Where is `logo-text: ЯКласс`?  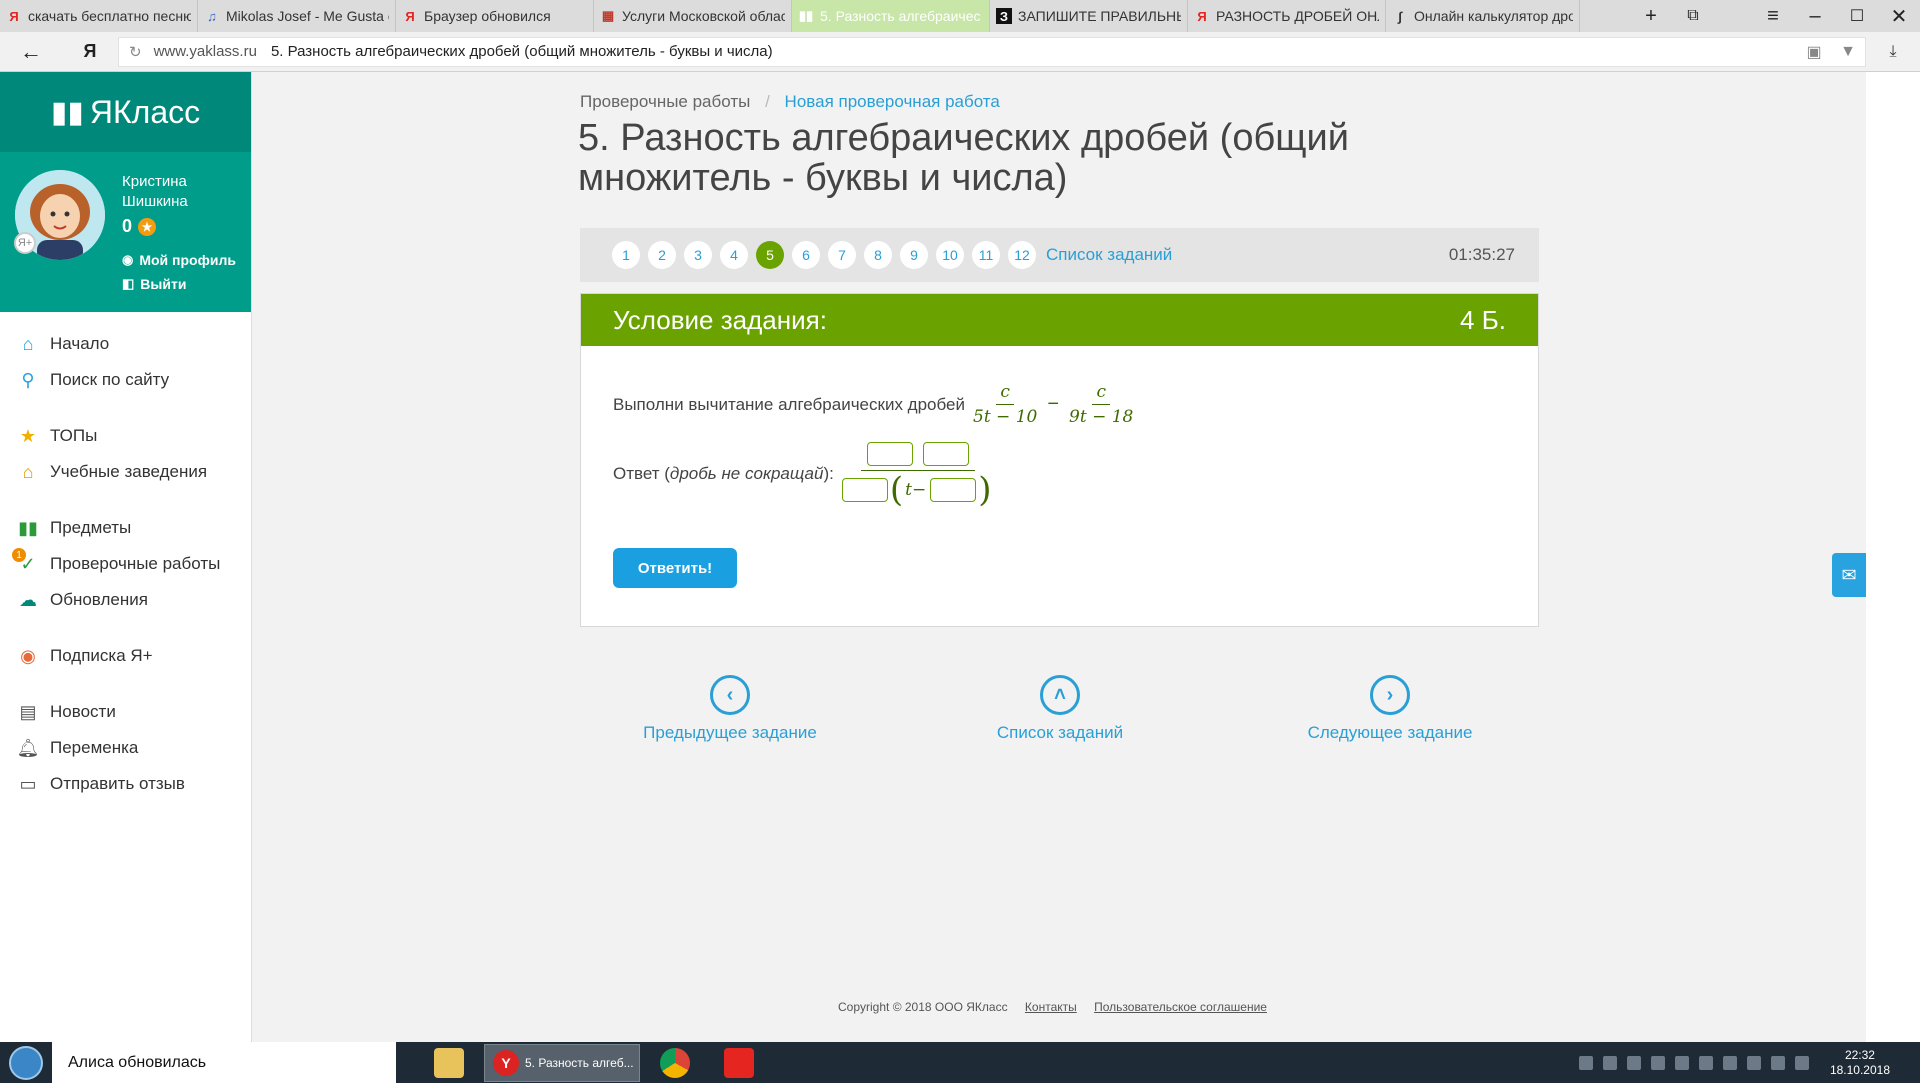
logo-text: ЯКласс is located at coordinates (145, 111).